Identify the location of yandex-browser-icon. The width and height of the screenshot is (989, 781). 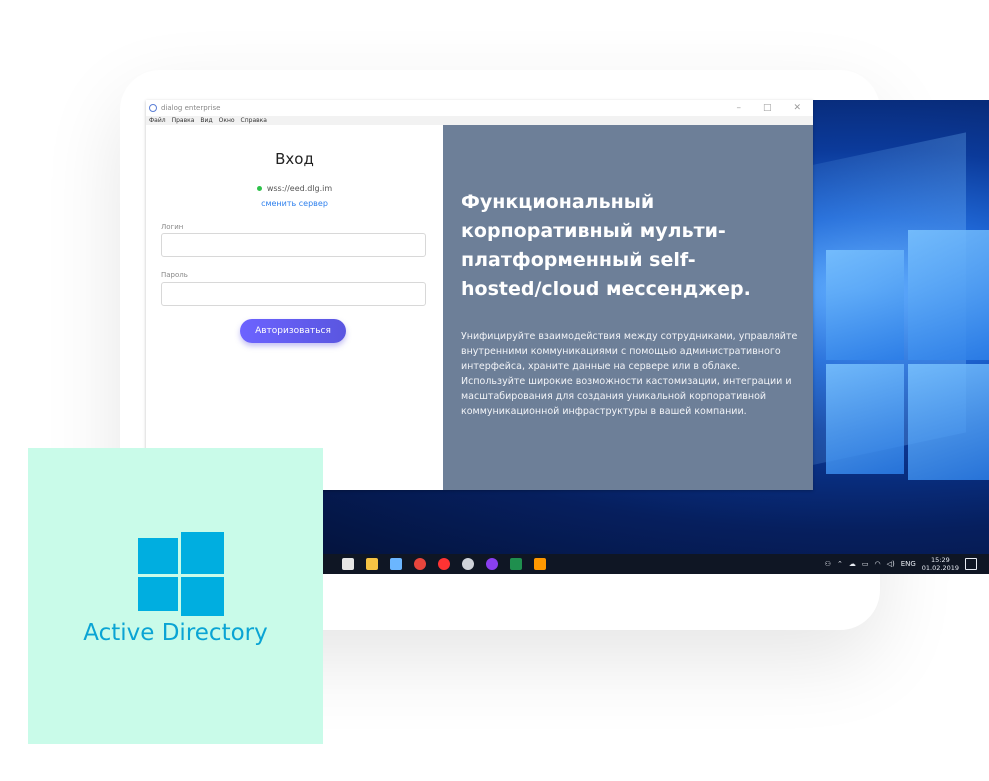
(444, 564).